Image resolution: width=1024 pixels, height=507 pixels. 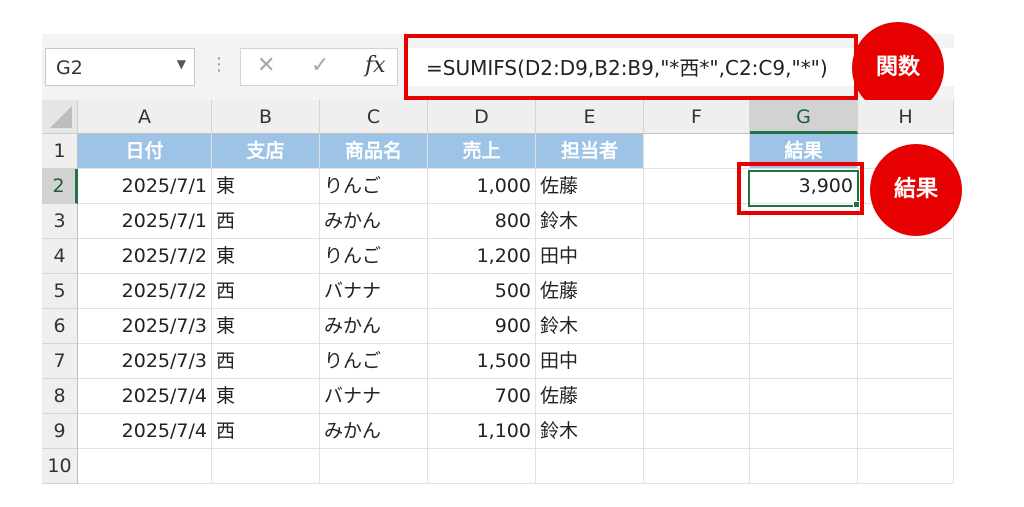 I want to click on cell-c4: りんご, so click(x=374, y=256).